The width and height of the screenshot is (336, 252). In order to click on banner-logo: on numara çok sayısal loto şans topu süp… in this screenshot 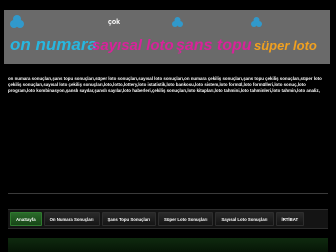, I will do `click(163, 34)`.